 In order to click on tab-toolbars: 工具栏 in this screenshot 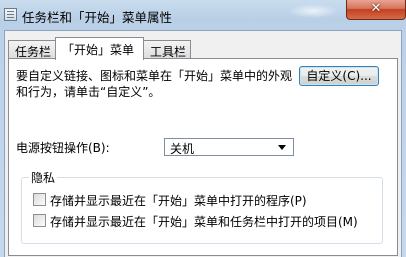, I will do `click(167, 49)`.